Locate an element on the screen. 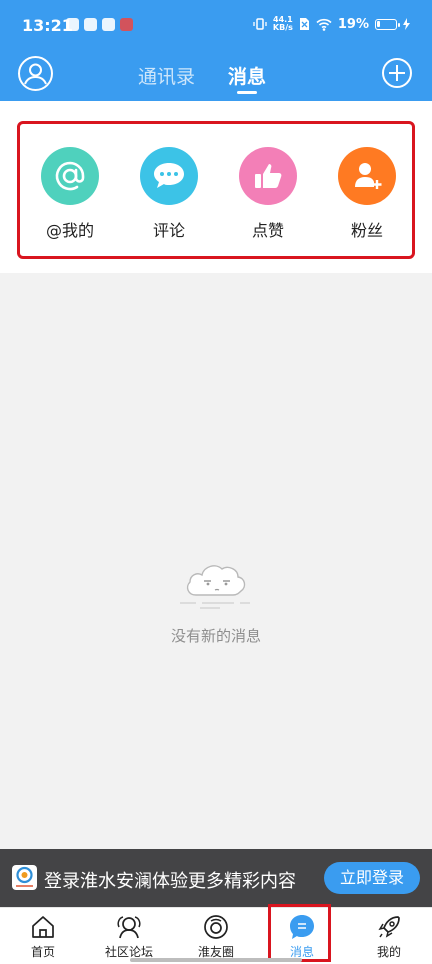 The width and height of the screenshot is (432, 964). bottom-tab-label: 首页 is located at coordinates (42, 952).